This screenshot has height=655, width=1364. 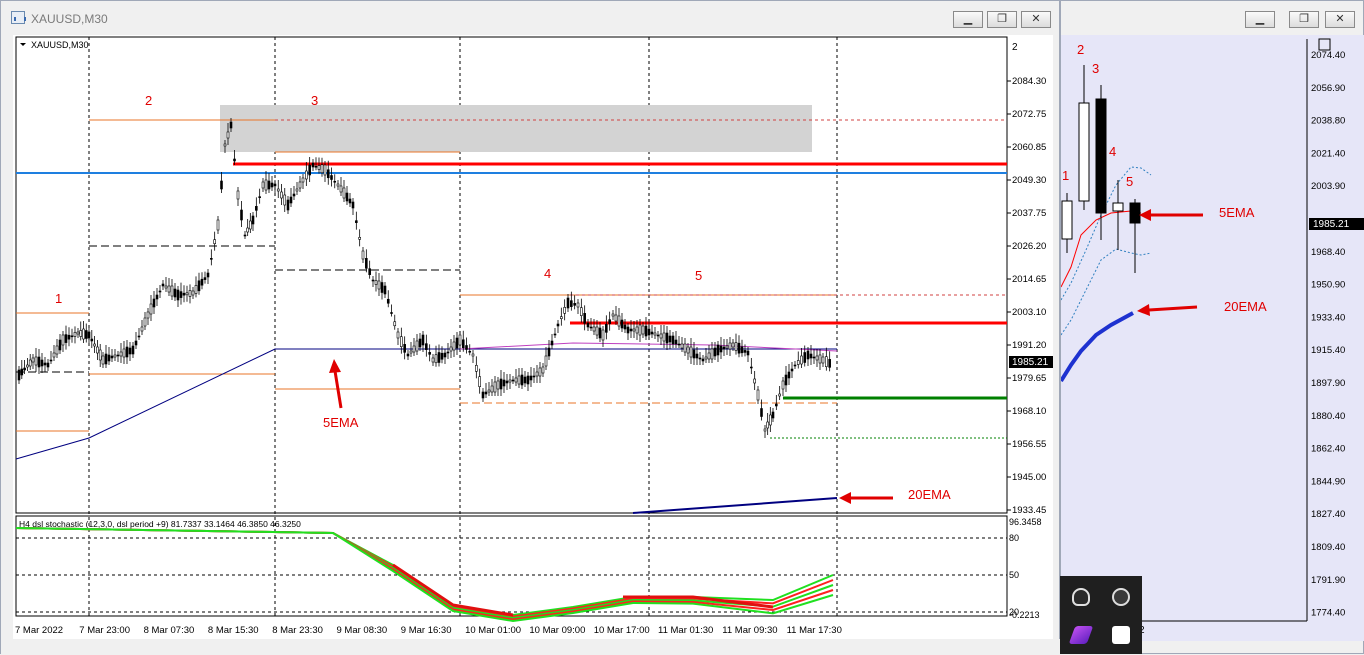 I want to click on app-tray-icon, so click(x=1121, y=597).